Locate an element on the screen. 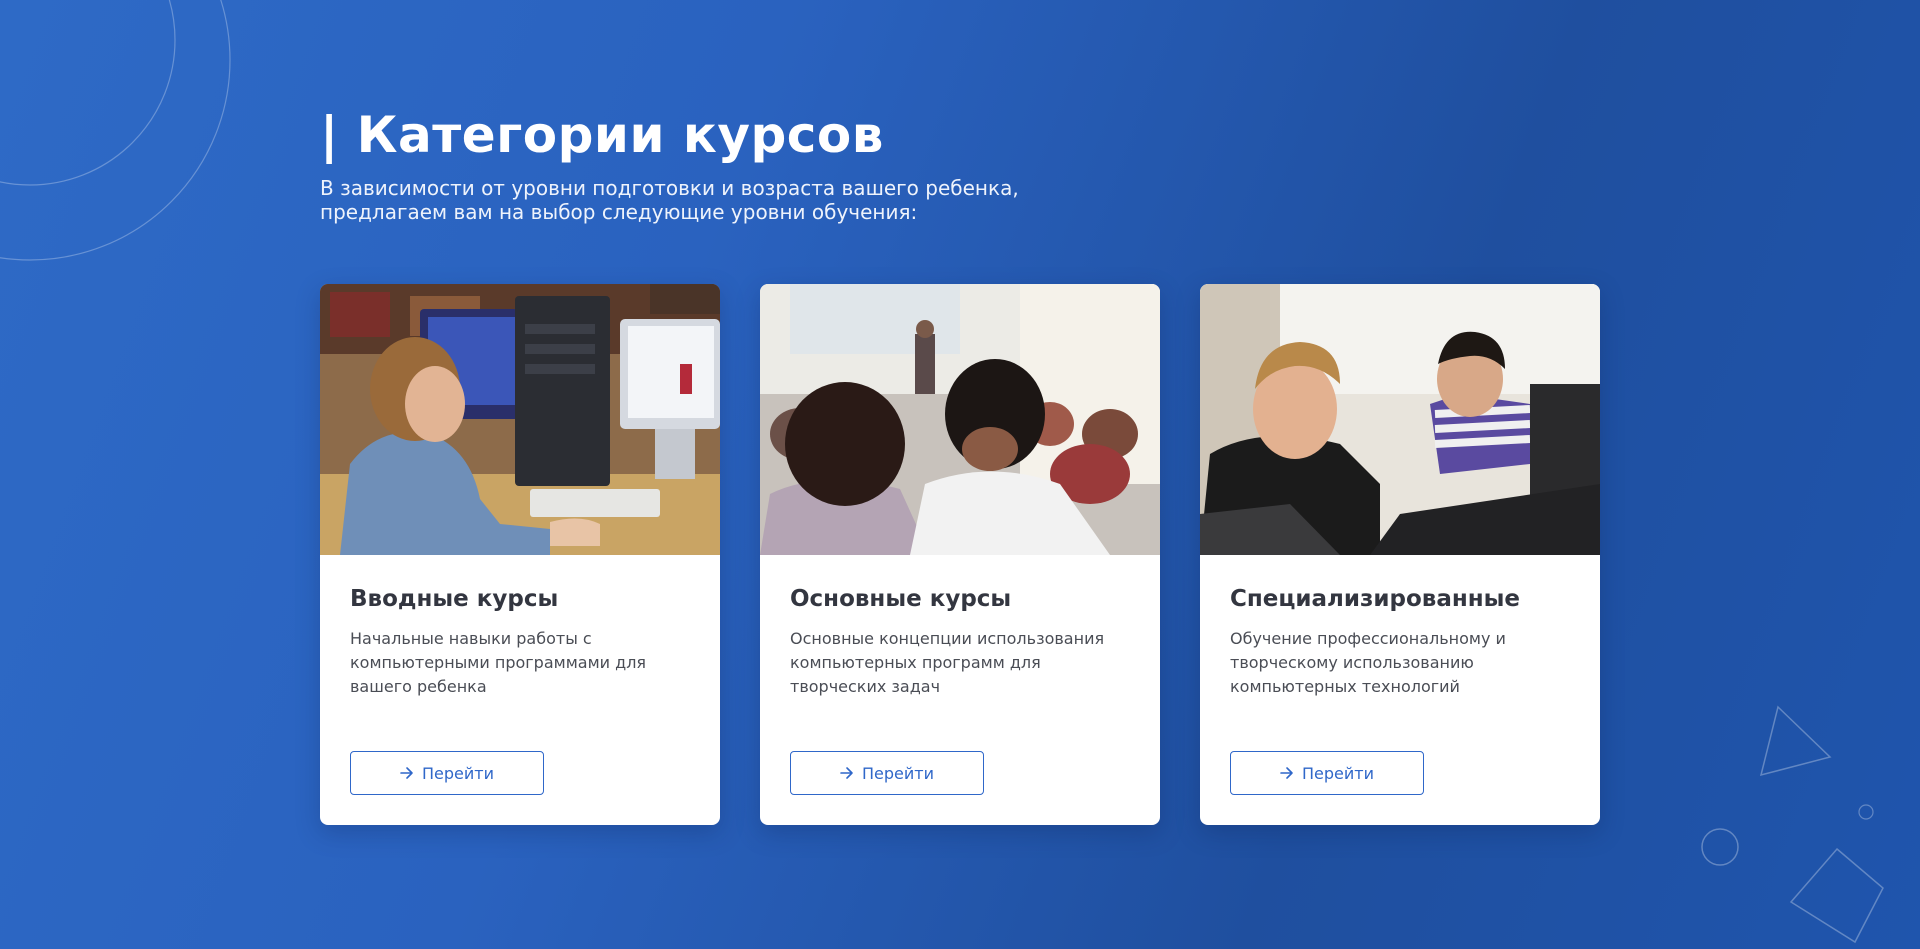  page-title: | Категории курсов is located at coordinates (602, 135).